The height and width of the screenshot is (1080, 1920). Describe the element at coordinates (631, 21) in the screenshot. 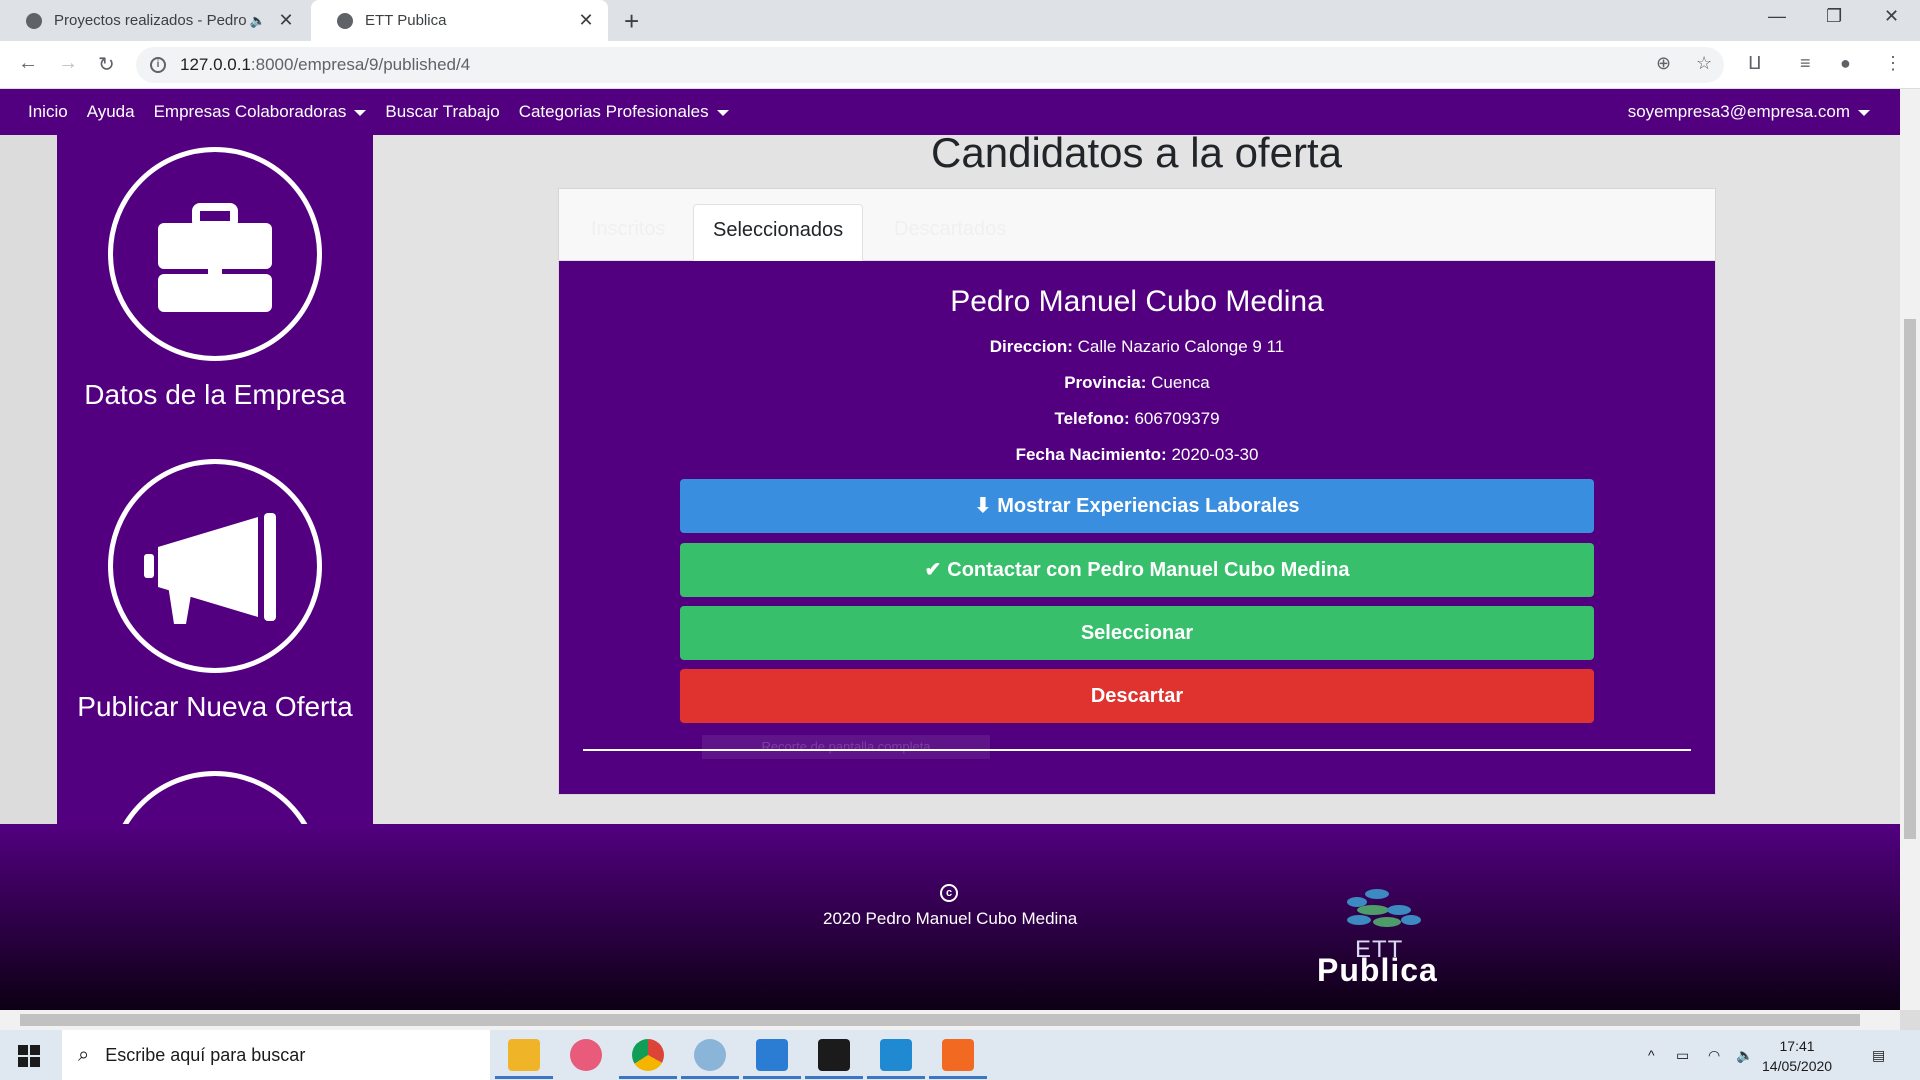

I see `new-tab-button: +` at that location.